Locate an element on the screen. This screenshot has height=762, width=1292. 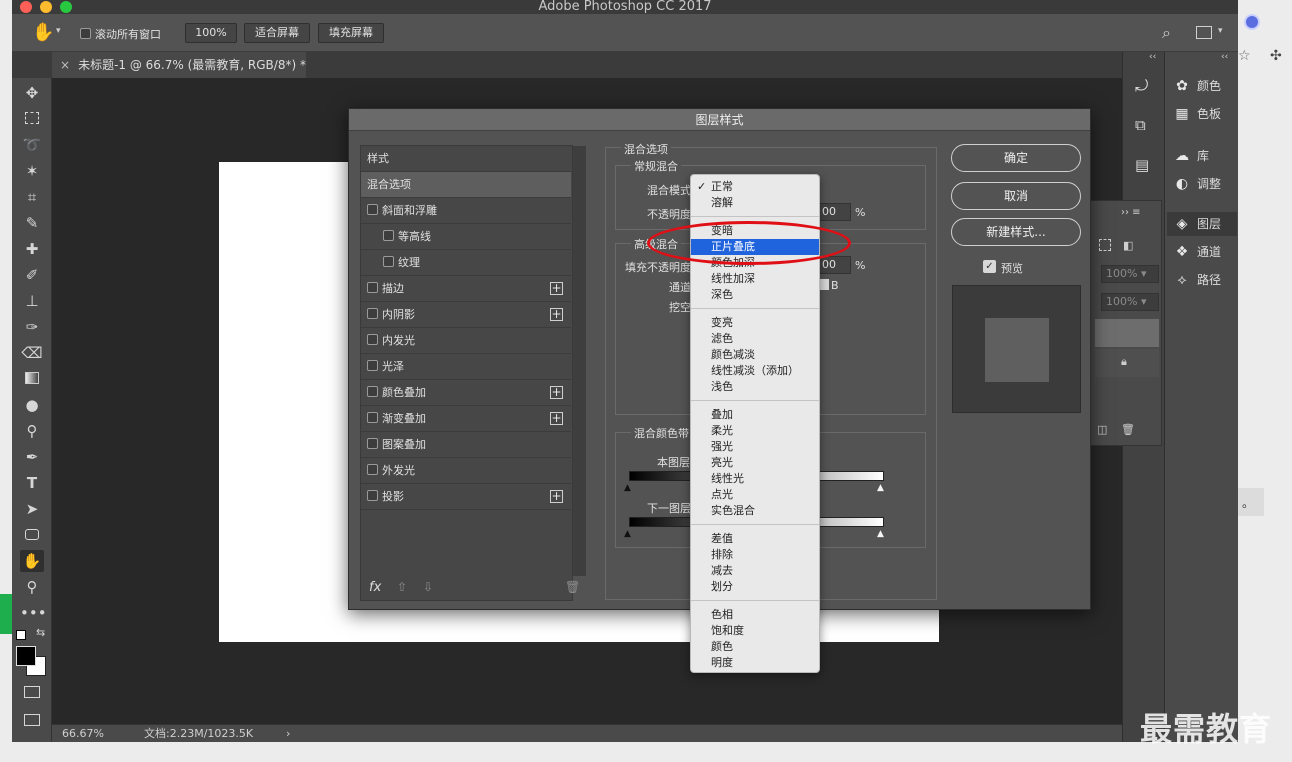
eraser-tool-icon: ⌫ is located at coordinates (32, 353).